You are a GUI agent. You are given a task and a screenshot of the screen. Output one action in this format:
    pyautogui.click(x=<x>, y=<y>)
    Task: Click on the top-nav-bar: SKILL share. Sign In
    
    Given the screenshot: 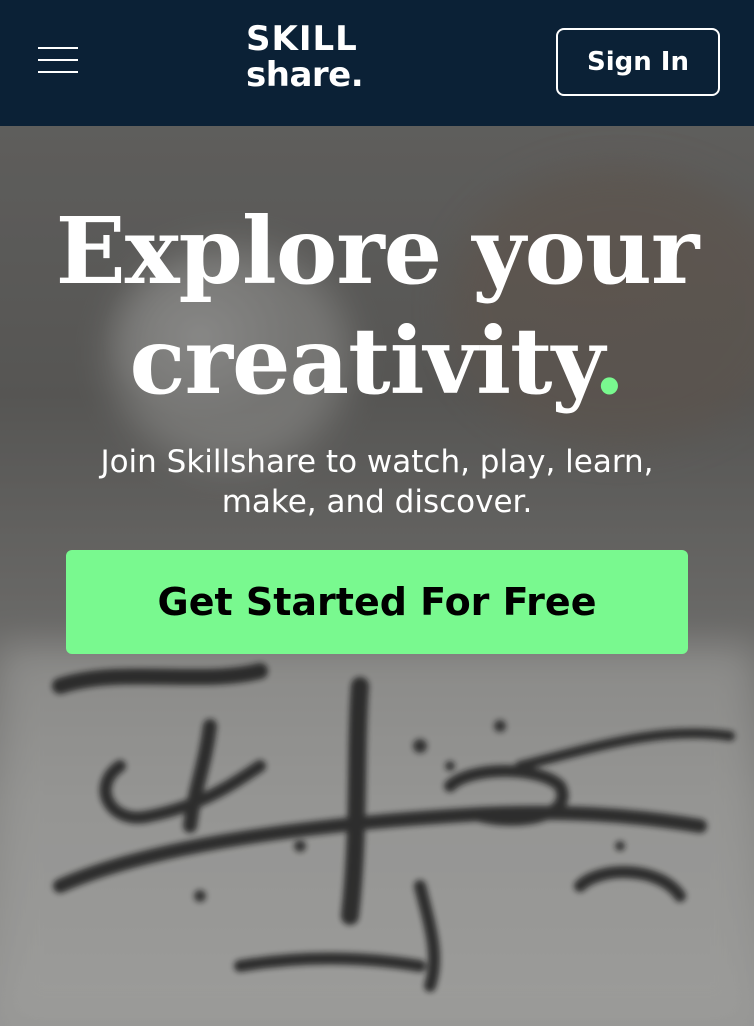 What is the action you would take?
    pyautogui.click(x=377, y=63)
    